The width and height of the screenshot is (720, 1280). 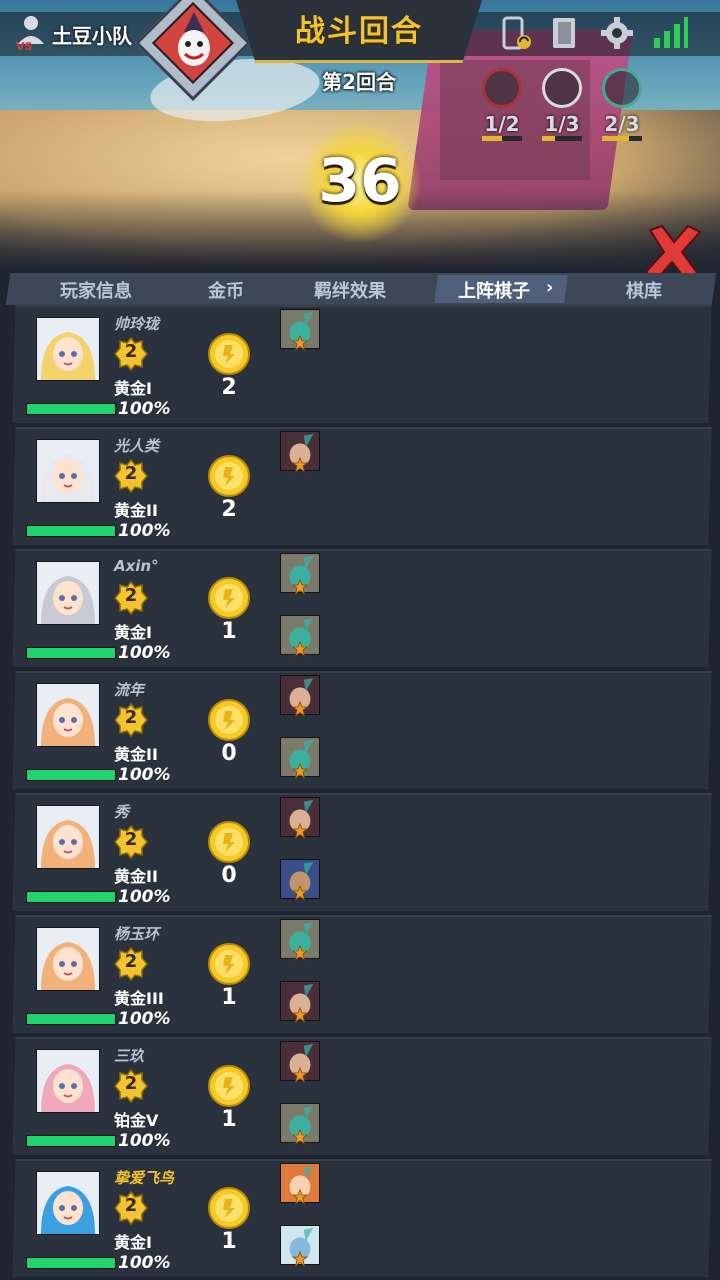 What do you see at coordinates (350, 290) in the screenshot?
I see `tab-bond-effects: 羁绊效果` at bounding box center [350, 290].